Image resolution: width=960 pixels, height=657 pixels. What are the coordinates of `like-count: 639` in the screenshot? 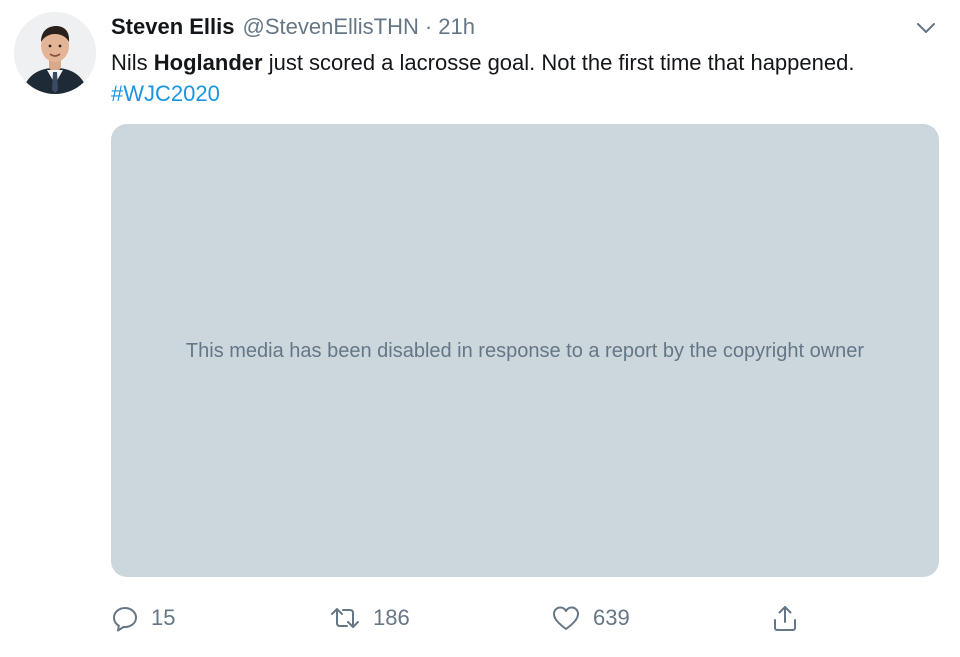 It's located at (611, 617).